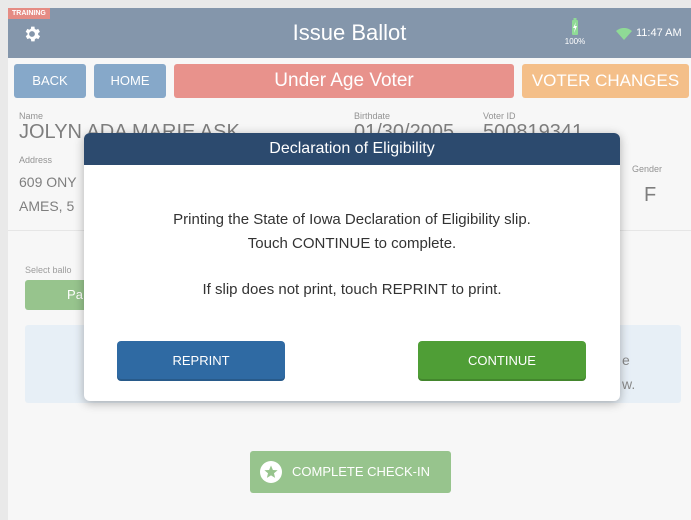  I want to click on dialog-message: Touch CONTINUE to complete., so click(352, 243).